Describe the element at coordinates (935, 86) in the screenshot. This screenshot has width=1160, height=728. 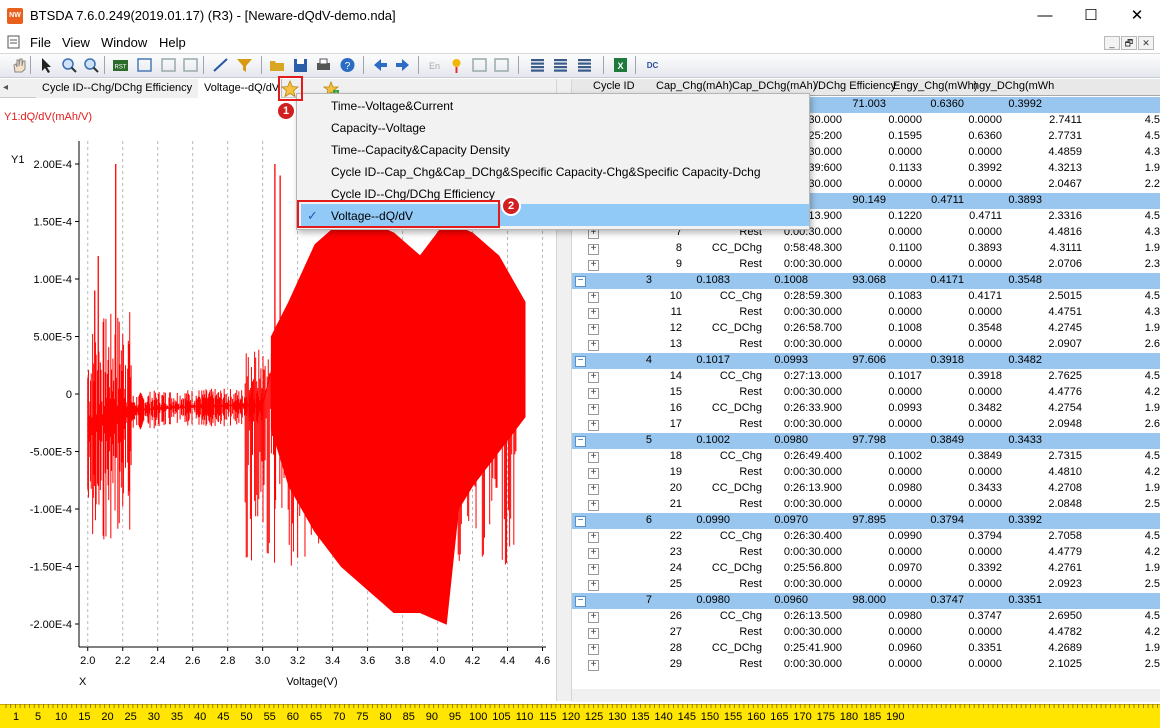
I see `header-engy-chg: Engy_Chg(mWh)` at that location.